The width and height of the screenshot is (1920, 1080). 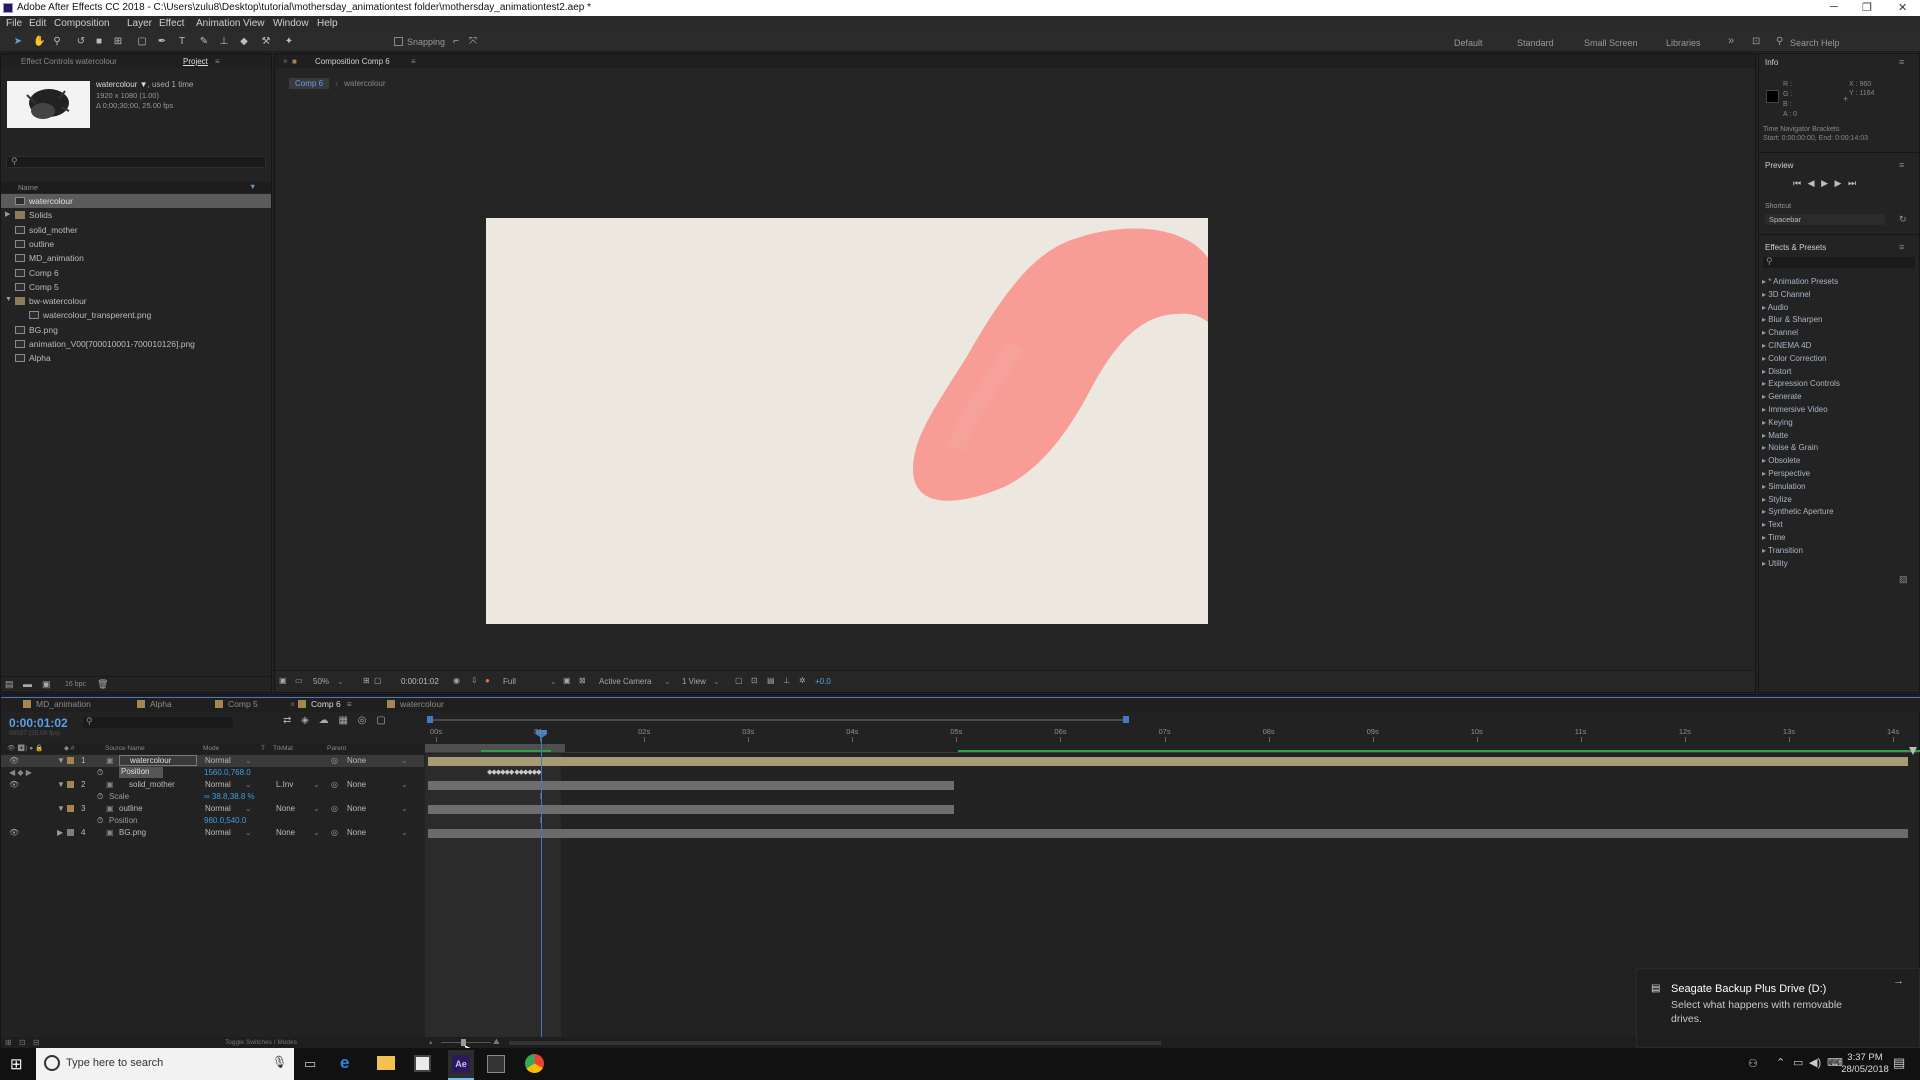 I want to click on menu-edit: Edit, so click(x=37, y=23).